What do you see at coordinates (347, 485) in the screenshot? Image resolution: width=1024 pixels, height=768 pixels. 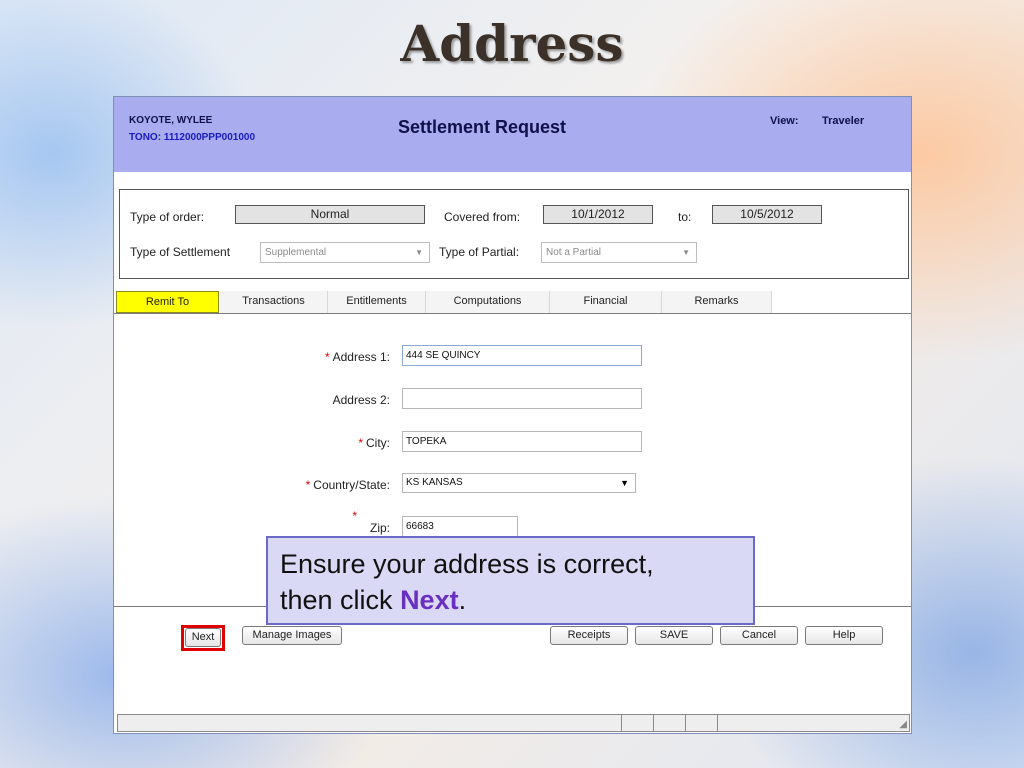 I see `country-state-label: * Country/State:` at bounding box center [347, 485].